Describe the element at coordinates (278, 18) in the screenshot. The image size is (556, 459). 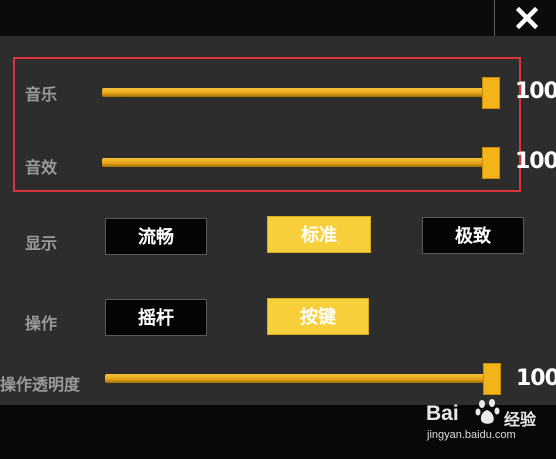
I see `top-bar` at that location.